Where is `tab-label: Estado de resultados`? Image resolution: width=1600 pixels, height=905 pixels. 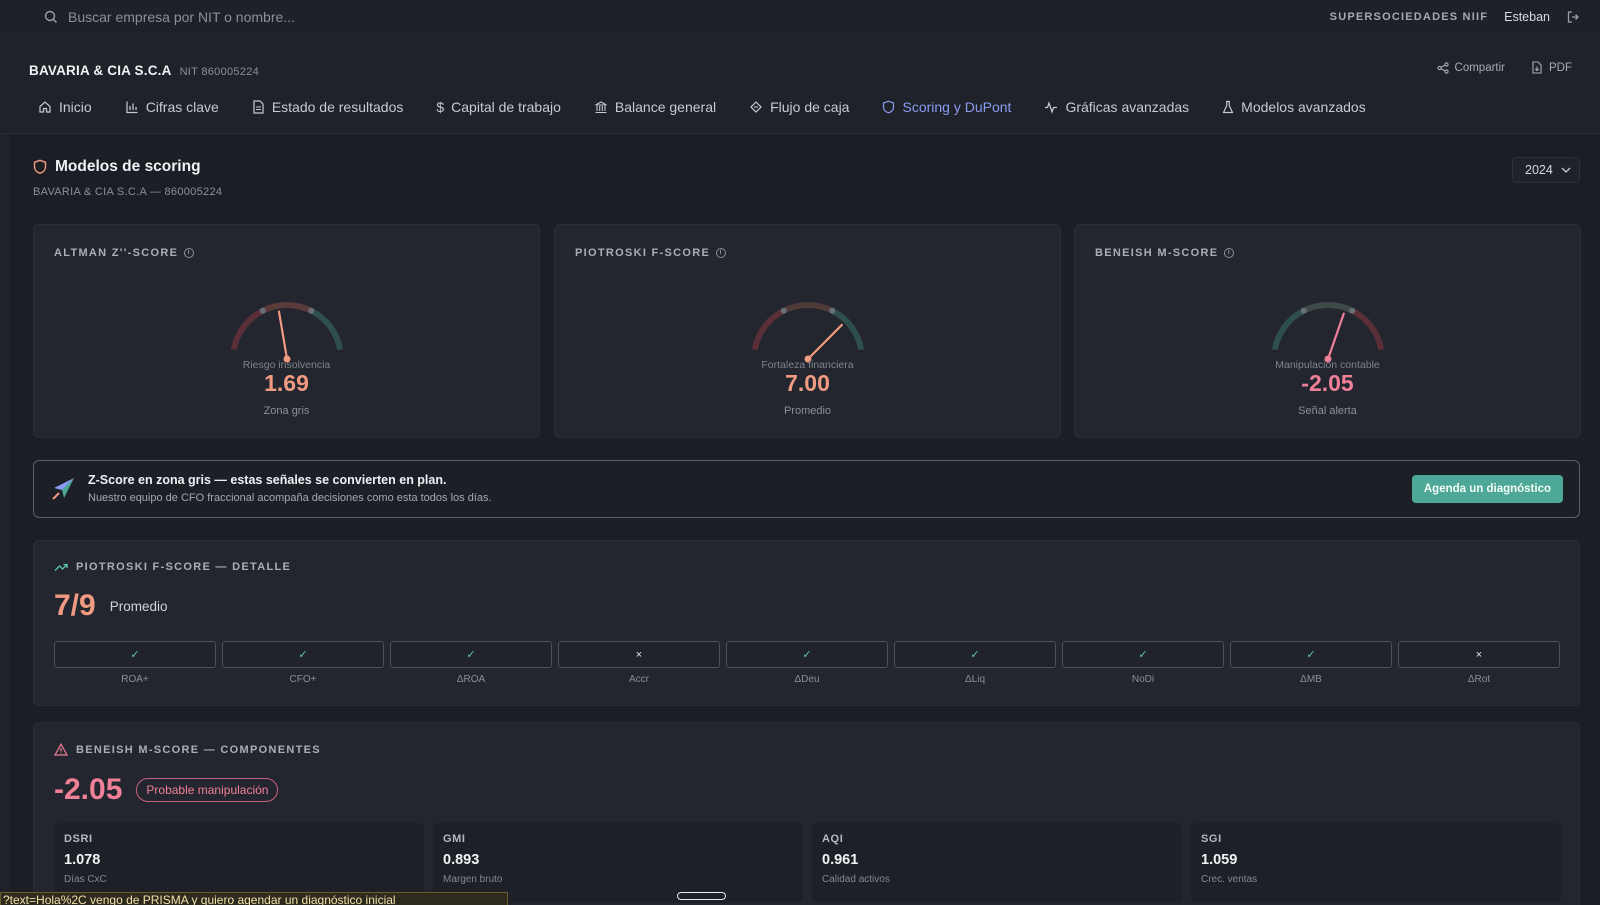 tab-label: Estado de resultados is located at coordinates (337, 107).